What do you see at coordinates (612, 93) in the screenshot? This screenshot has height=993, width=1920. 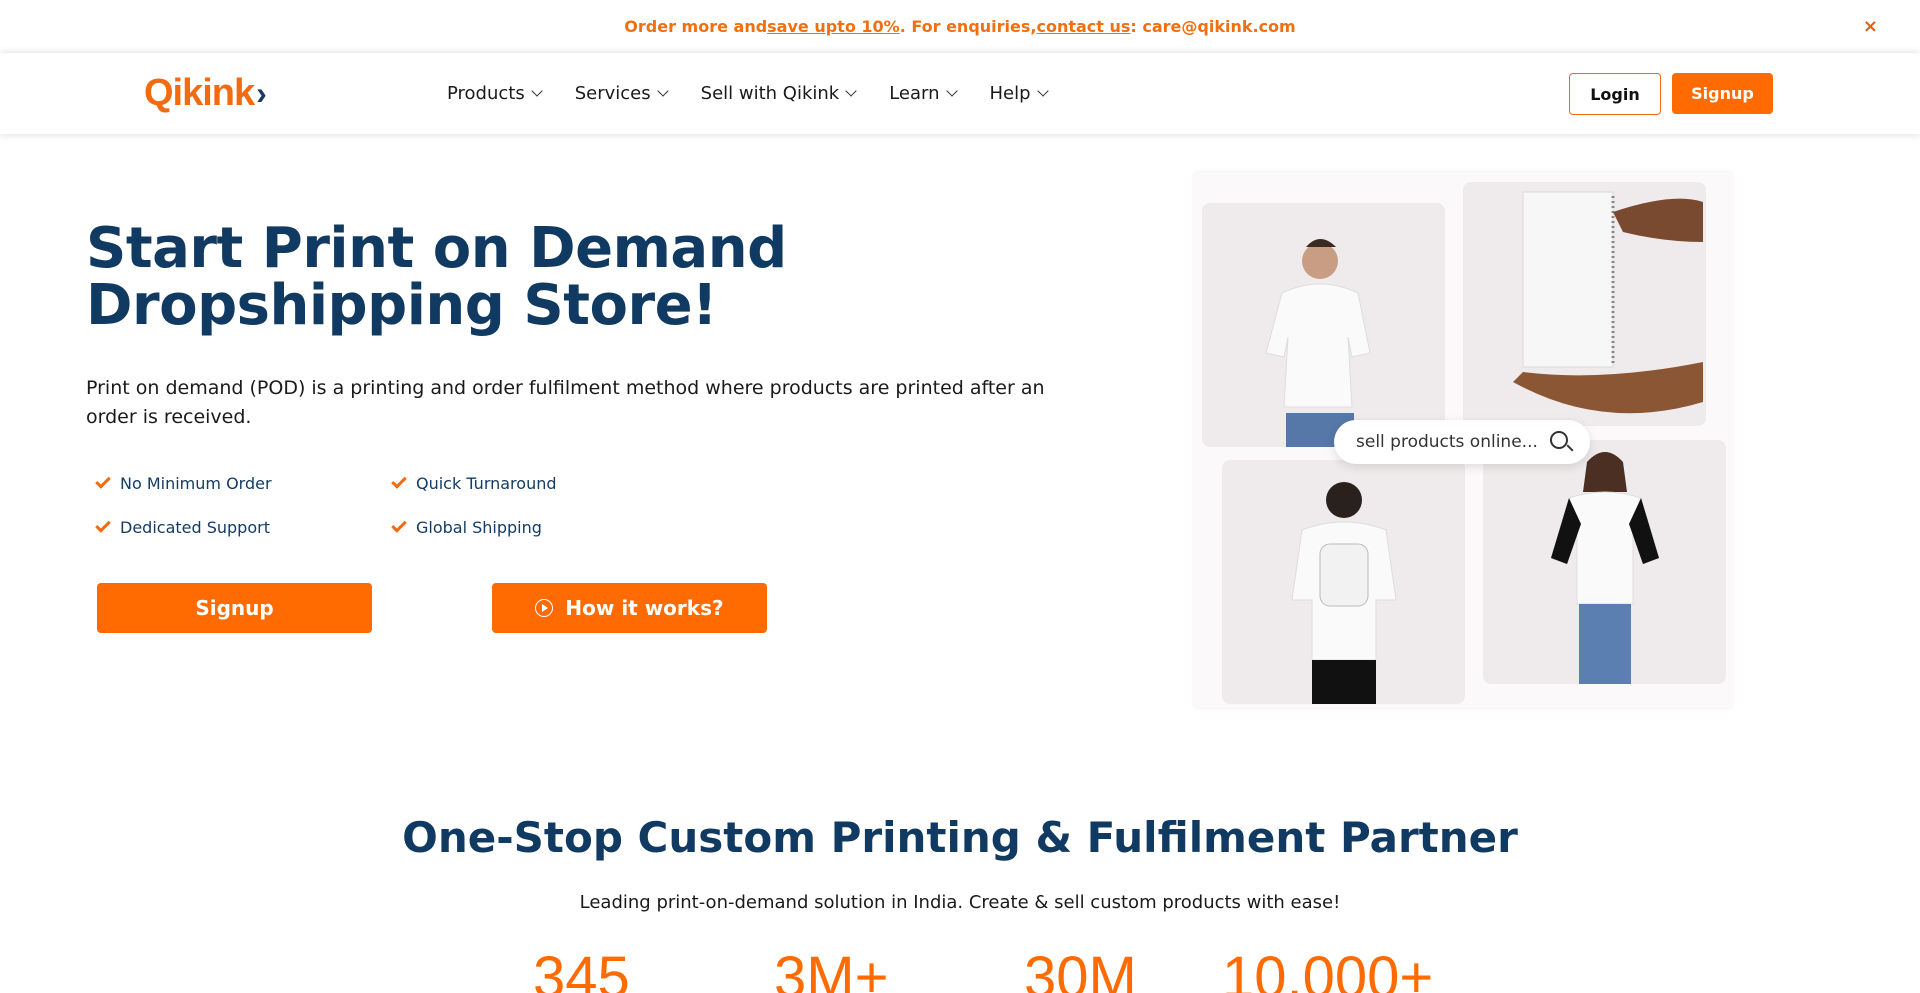 I see `nav-label: Services` at bounding box center [612, 93].